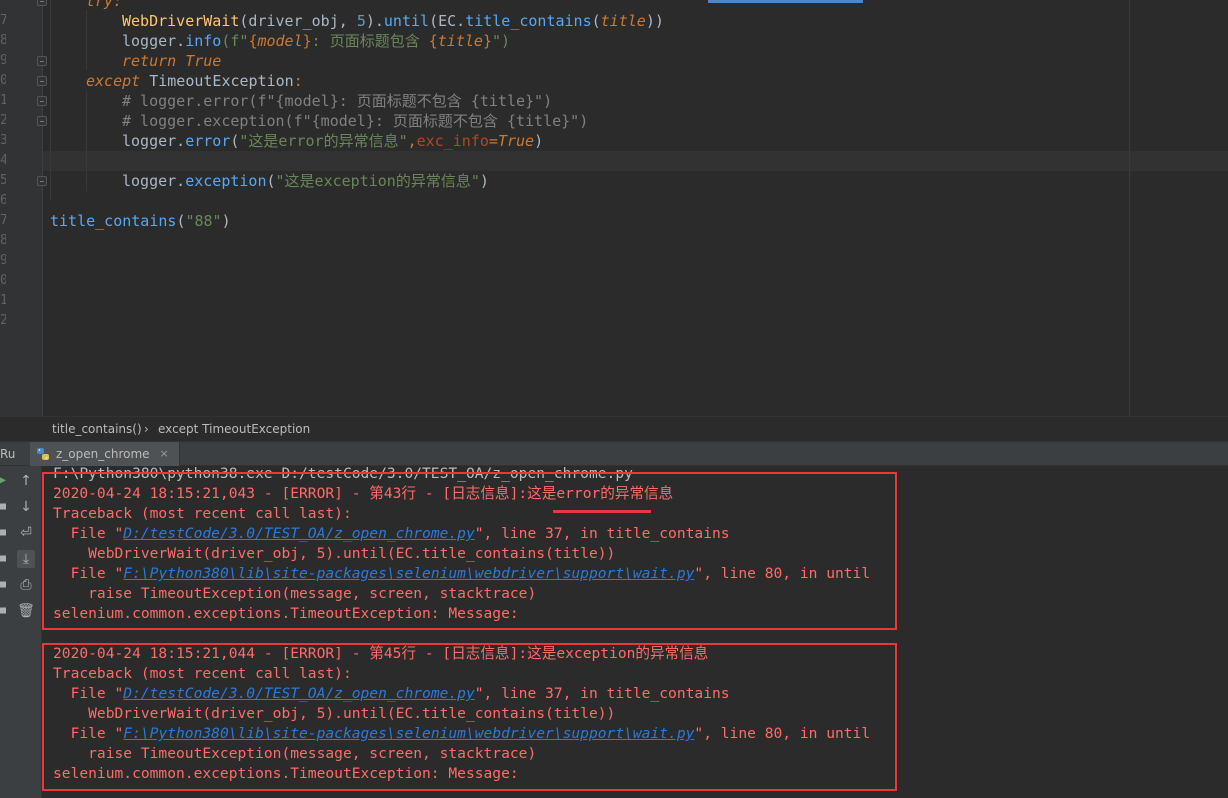 The height and width of the screenshot is (798, 1228). What do you see at coordinates (21, 208) in the screenshot?
I see `editor-gutter` at bounding box center [21, 208].